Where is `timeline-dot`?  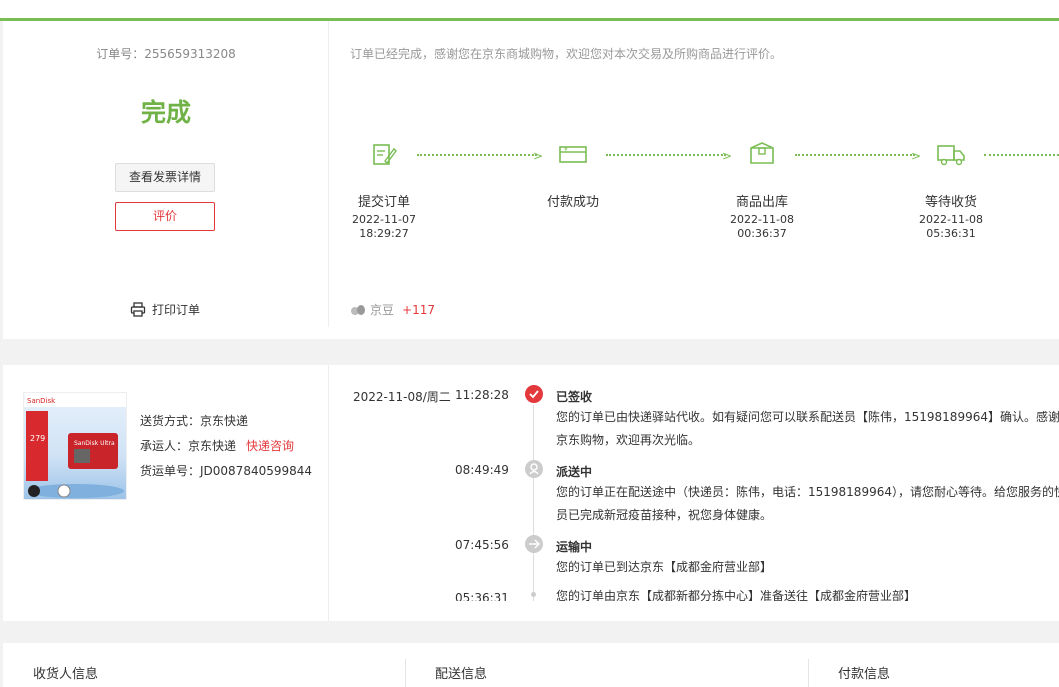
timeline-dot is located at coordinates (533, 594).